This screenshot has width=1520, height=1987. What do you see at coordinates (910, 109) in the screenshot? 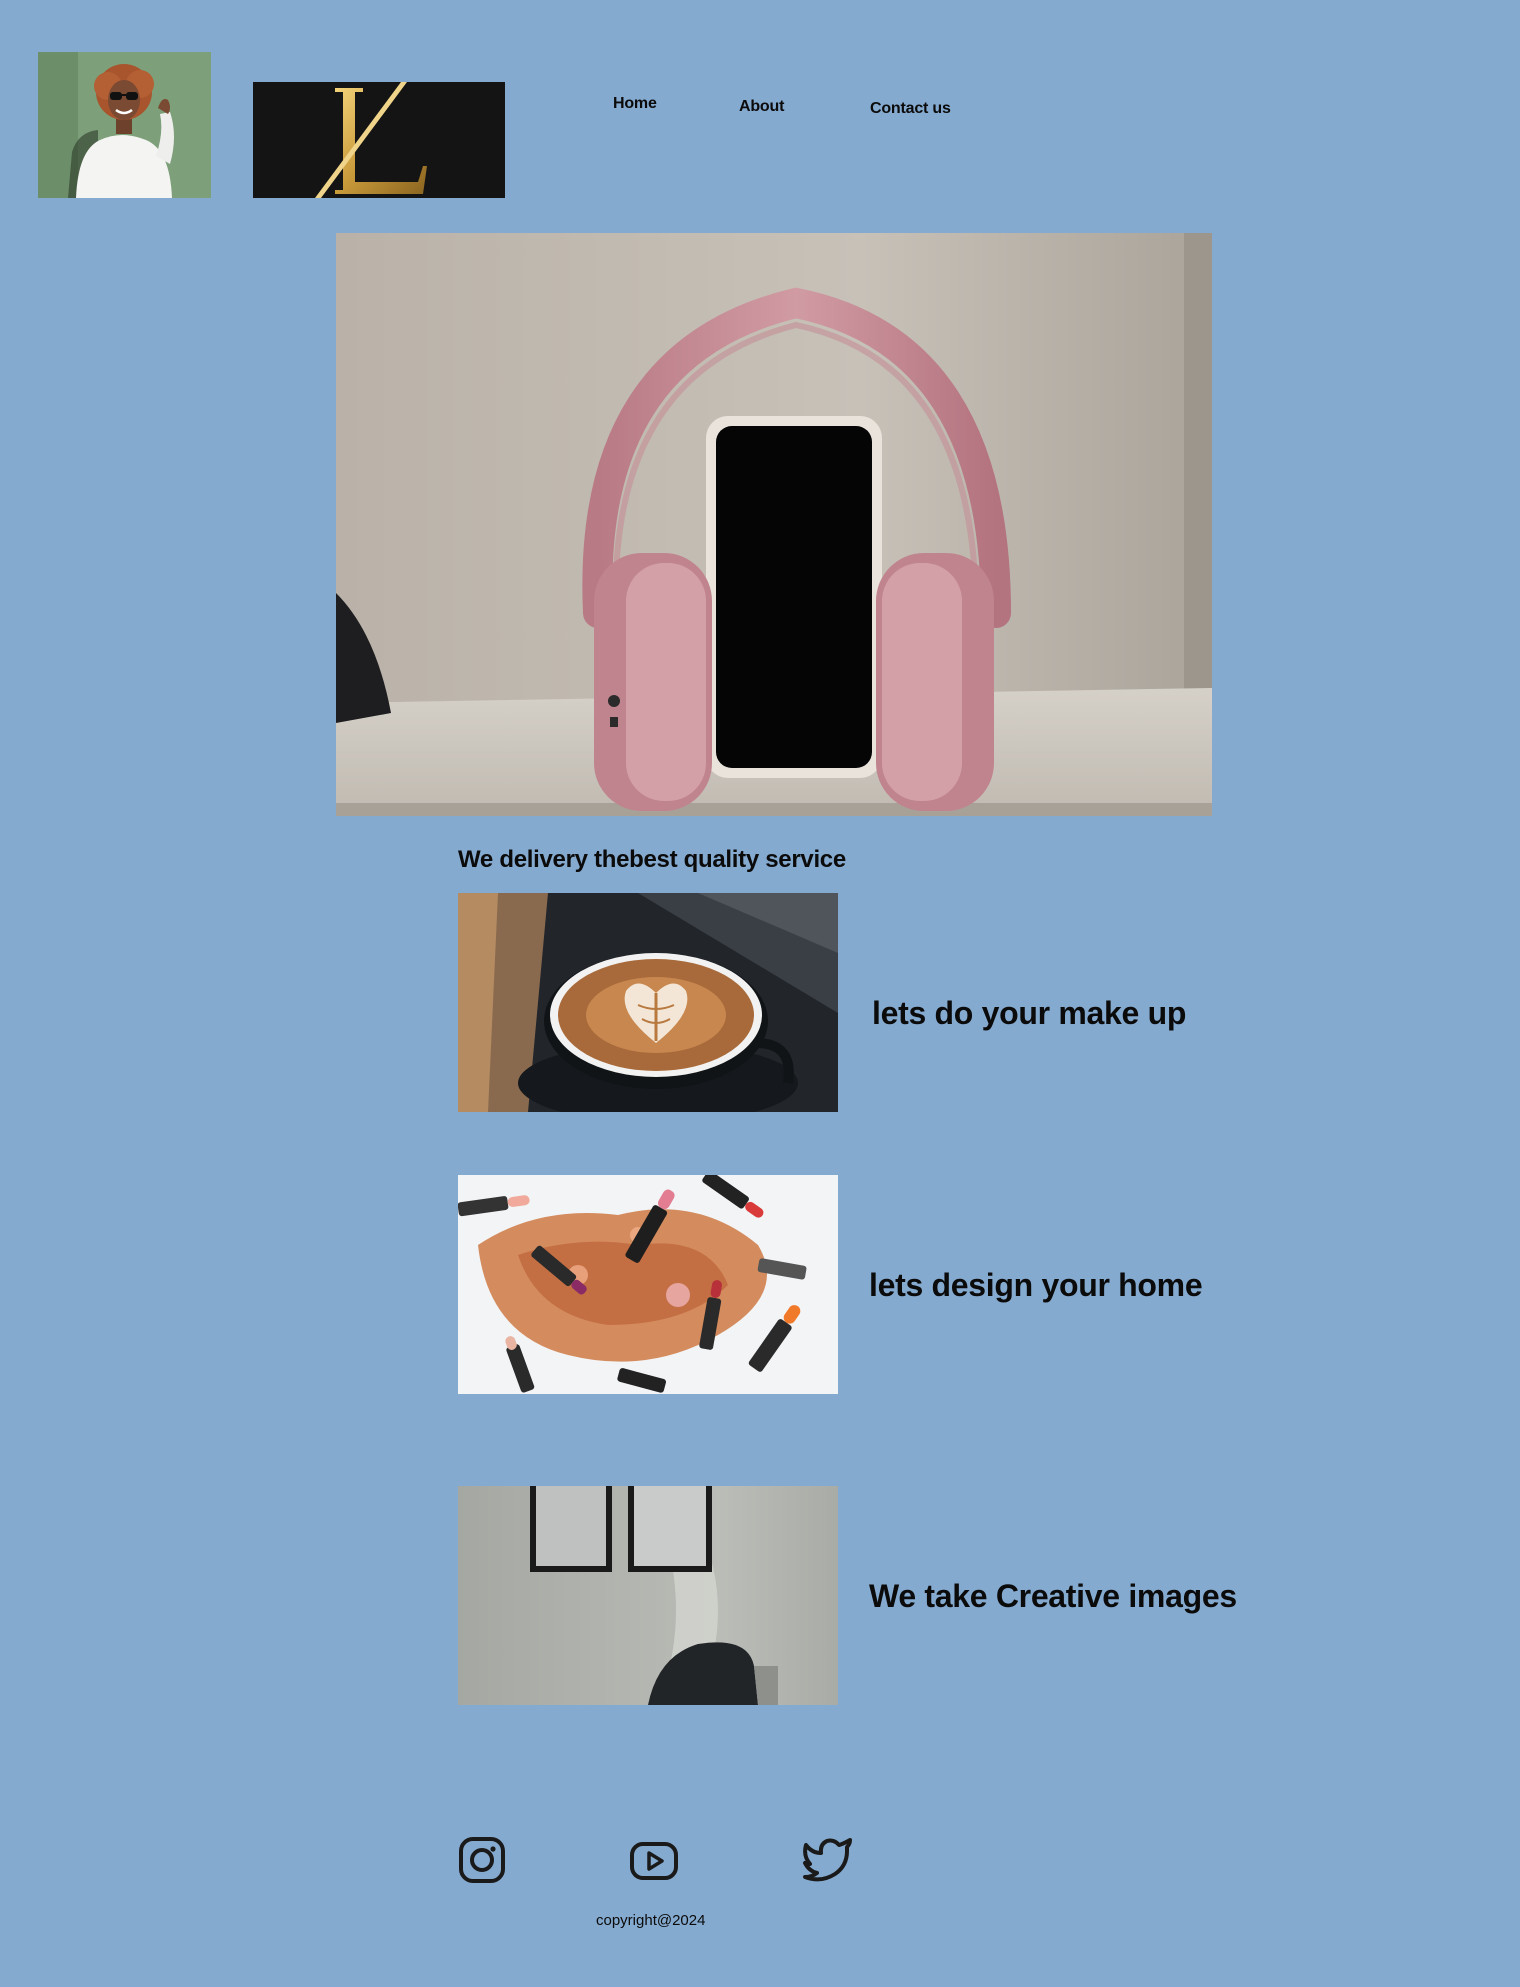
I see `nav-contact: Contact us` at bounding box center [910, 109].